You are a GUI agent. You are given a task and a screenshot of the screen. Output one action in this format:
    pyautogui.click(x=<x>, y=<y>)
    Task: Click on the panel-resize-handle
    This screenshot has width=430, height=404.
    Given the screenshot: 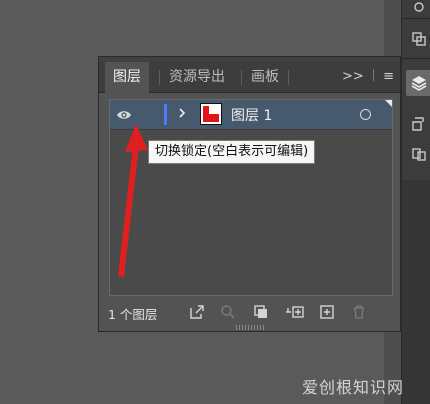 What is the action you would take?
    pyautogui.click(x=250, y=327)
    